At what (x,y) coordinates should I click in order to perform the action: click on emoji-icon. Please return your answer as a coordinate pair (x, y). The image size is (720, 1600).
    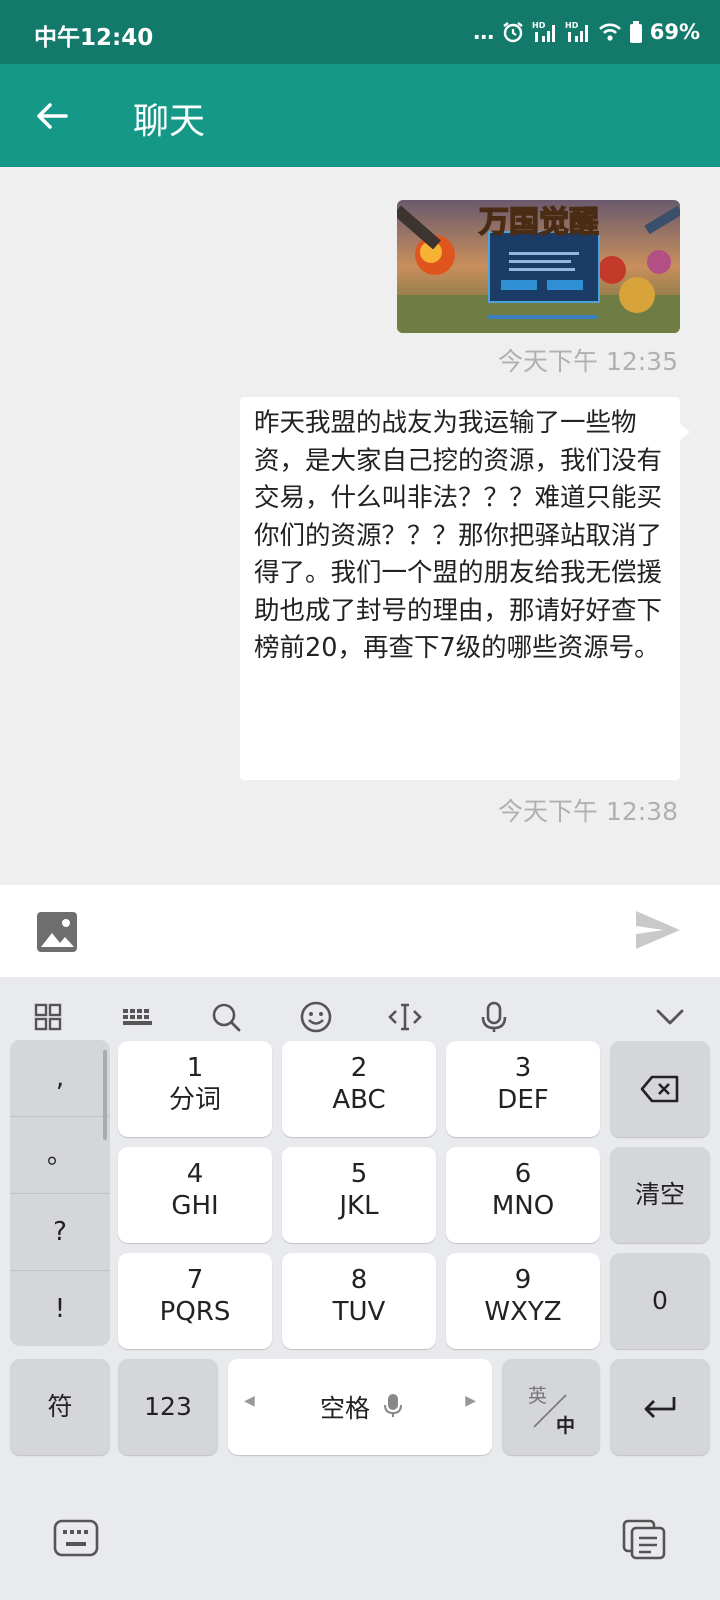
    Looking at the image, I should click on (316, 1017).